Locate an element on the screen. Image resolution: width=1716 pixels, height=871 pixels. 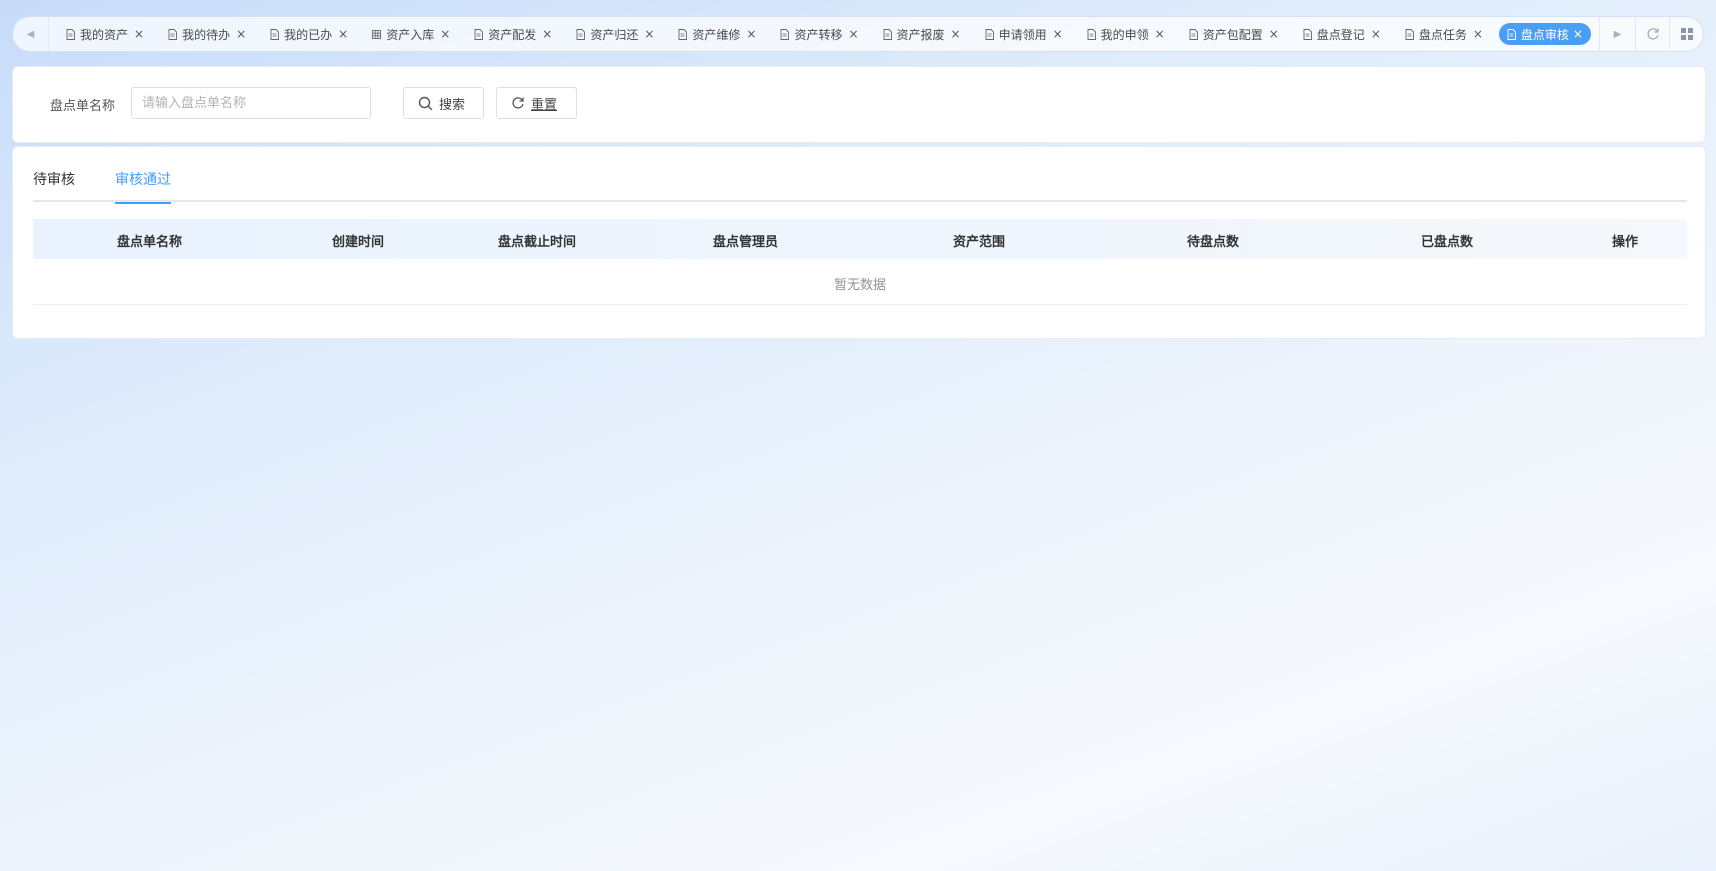
tab-label: 我的资产 is located at coordinates (104, 34).